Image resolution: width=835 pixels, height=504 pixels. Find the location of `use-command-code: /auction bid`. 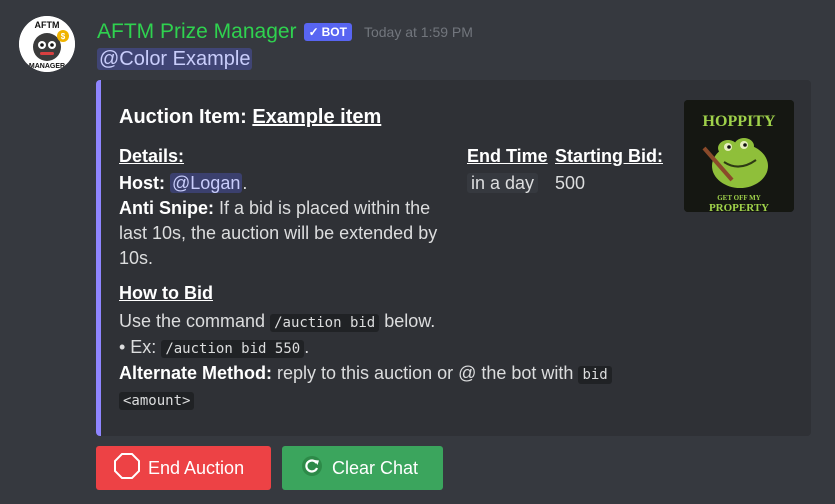

use-command-code: /auction bid is located at coordinates (325, 323).